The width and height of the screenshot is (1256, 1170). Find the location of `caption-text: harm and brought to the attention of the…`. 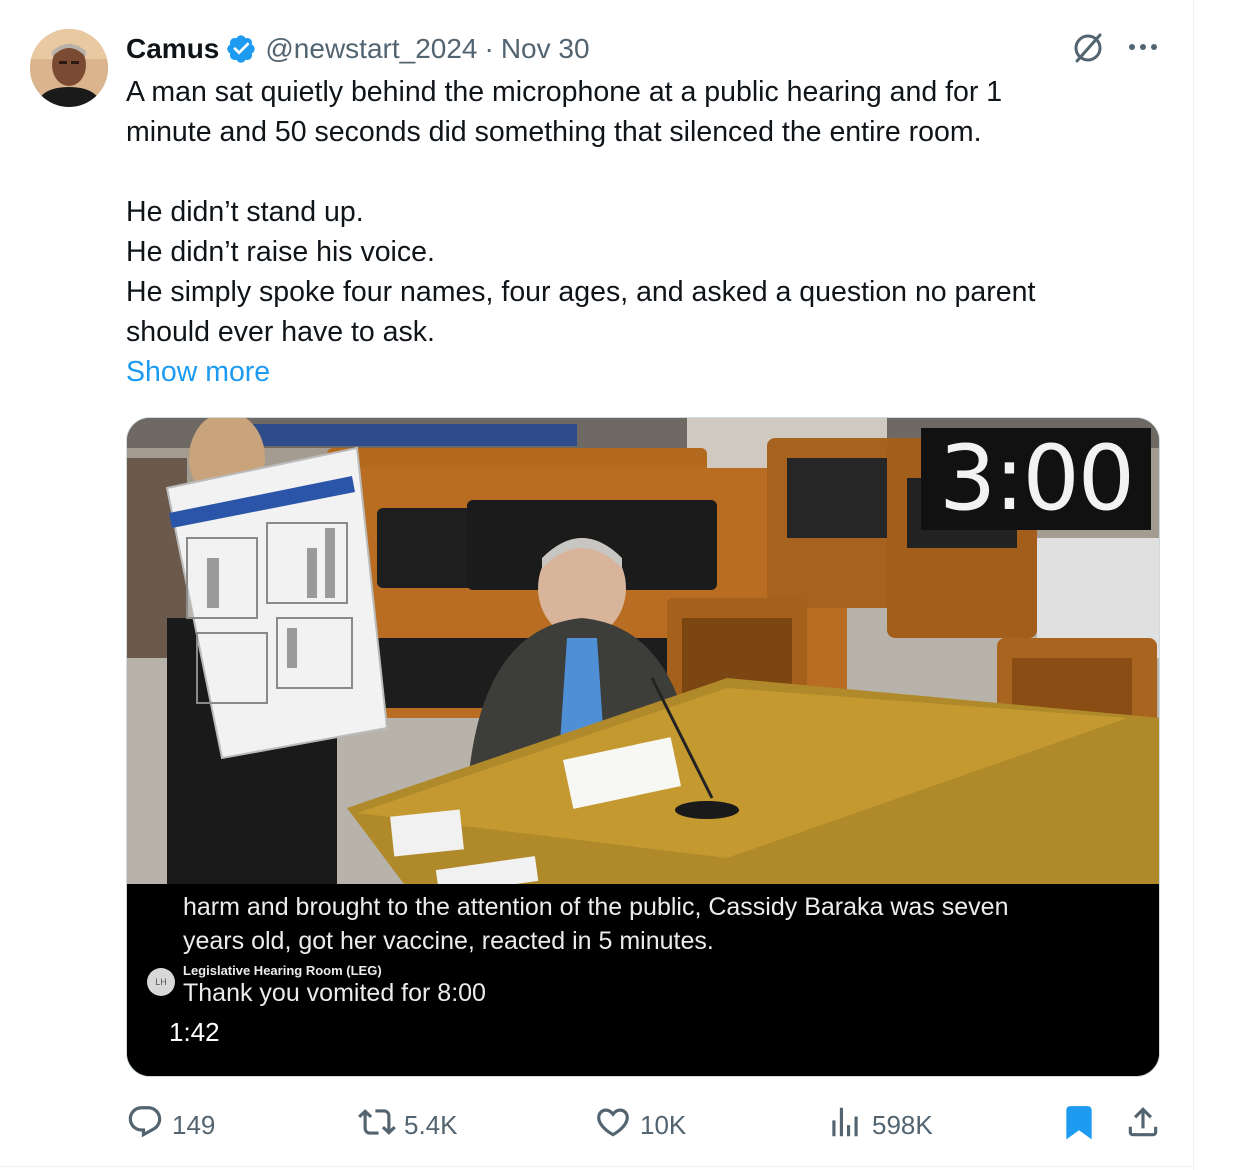

caption-text: harm and brought to the attention of the… is located at coordinates (596, 924).